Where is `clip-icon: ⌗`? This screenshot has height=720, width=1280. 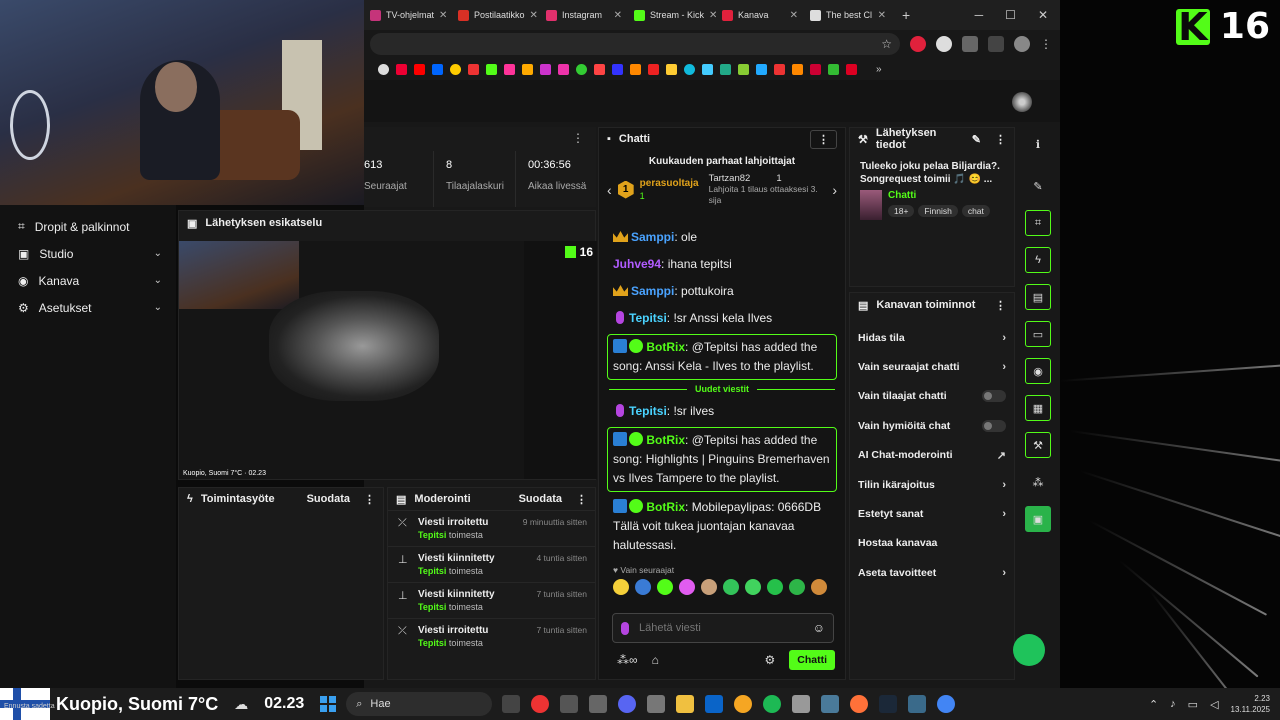
clip-icon: ⌗ is located at coordinates (1038, 223).